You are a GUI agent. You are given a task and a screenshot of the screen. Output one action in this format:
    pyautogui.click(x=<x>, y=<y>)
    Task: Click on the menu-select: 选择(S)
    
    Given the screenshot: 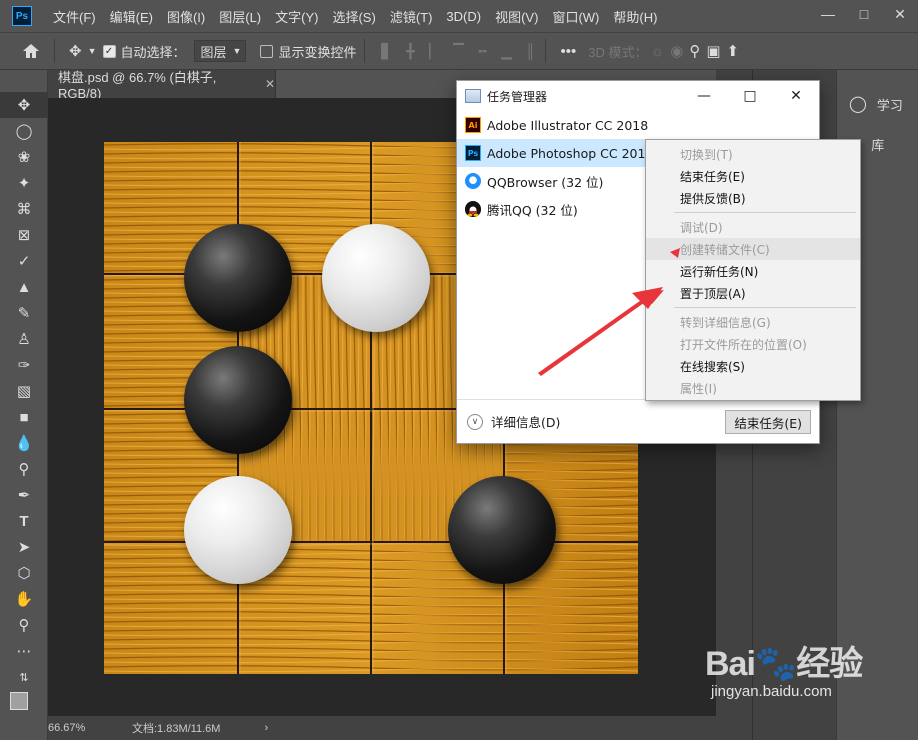 What is the action you would take?
    pyautogui.click(x=353, y=16)
    